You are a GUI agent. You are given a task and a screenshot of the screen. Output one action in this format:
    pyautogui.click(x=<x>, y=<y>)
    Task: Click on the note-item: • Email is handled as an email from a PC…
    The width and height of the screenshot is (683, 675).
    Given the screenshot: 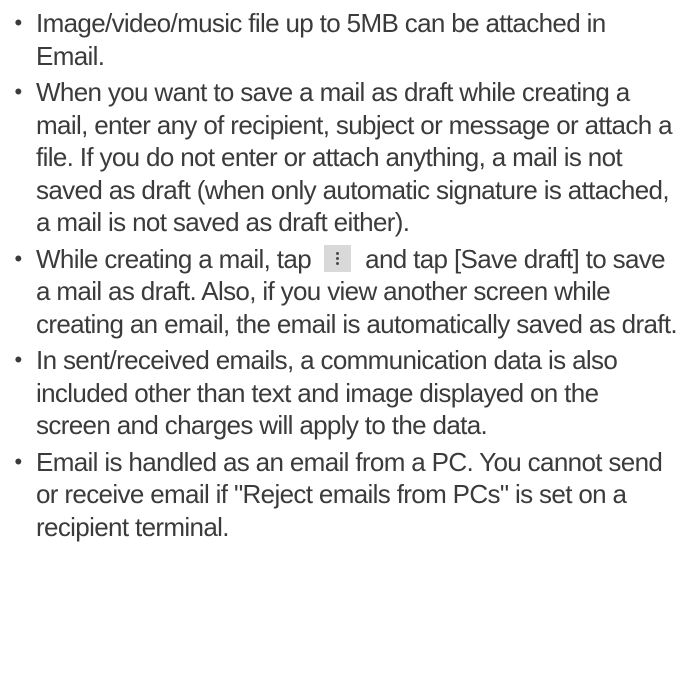 What is the action you would take?
    pyautogui.click(x=341, y=495)
    